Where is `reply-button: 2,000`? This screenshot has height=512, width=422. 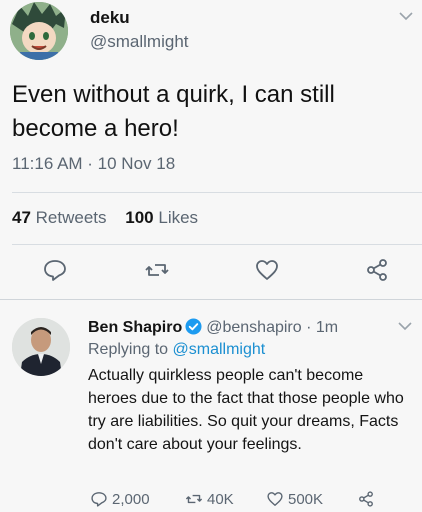
reply-button: 2,000 is located at coordinates (120, 499).